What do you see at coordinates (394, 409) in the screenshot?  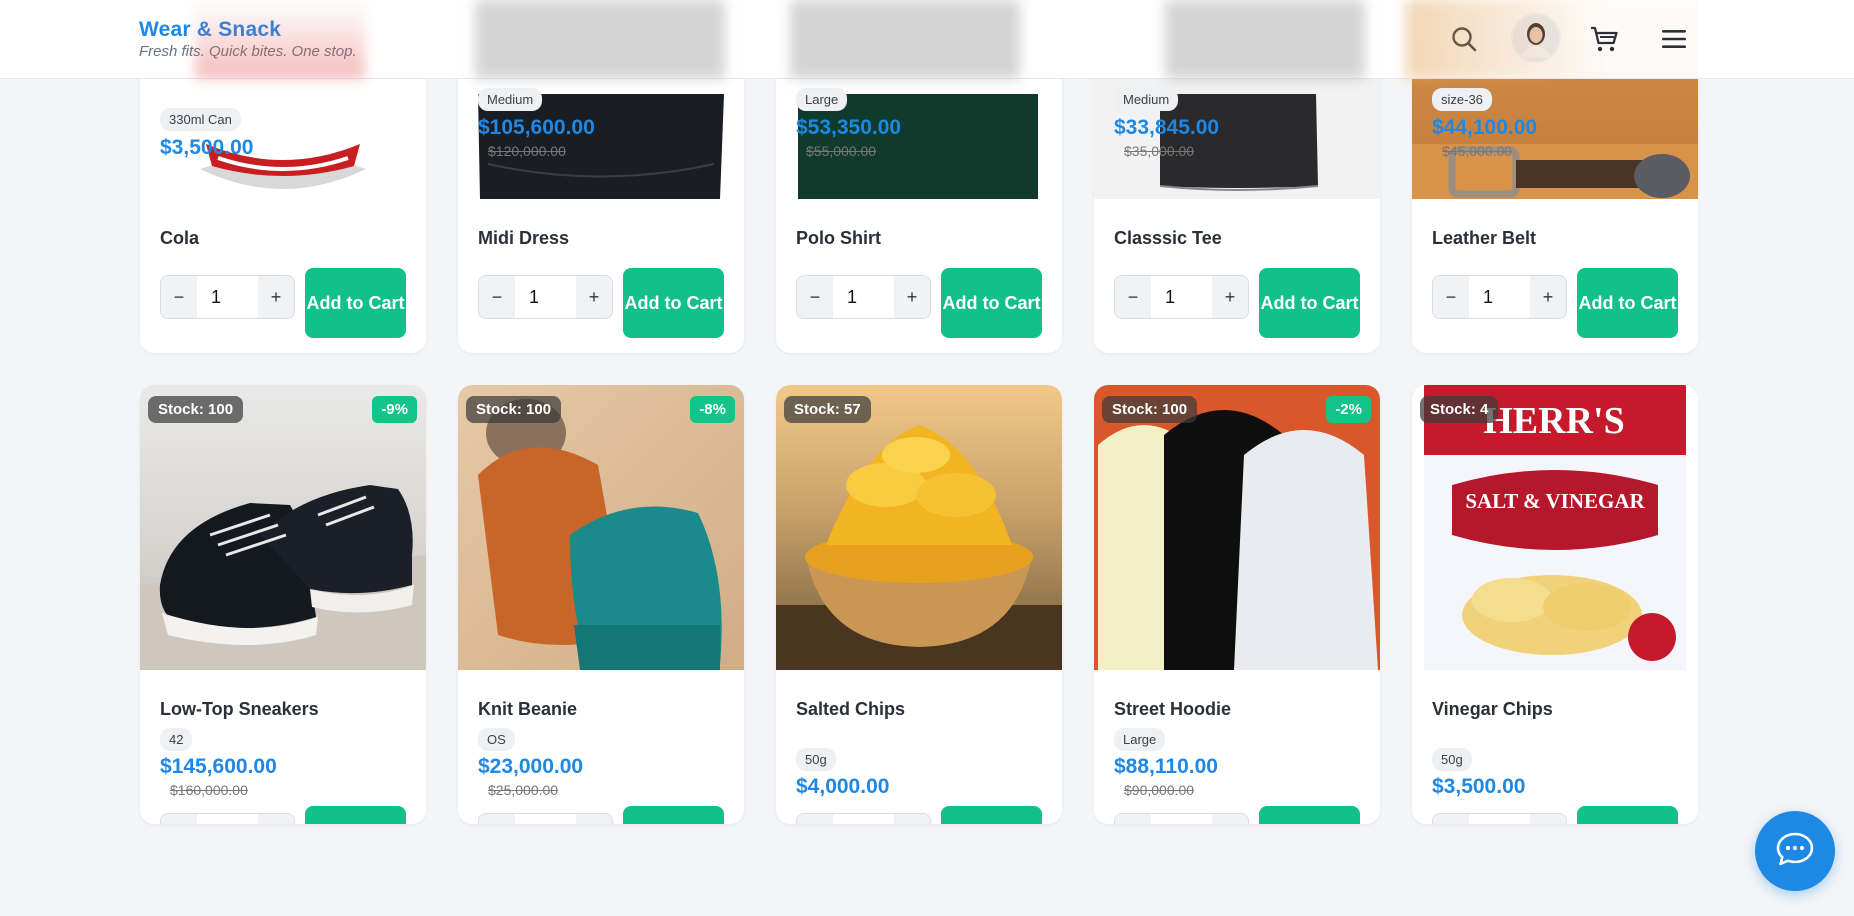 I see `discount-badge: -9%` at bounding box center [394, 409].